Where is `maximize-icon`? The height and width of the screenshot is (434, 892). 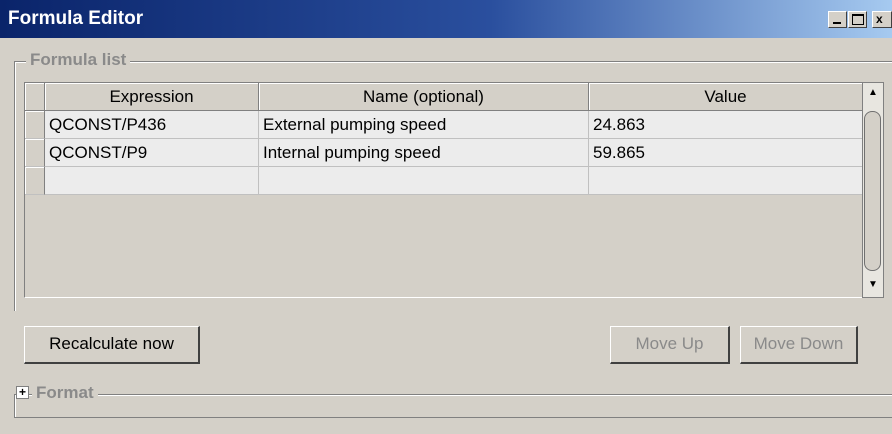
maximize-icon is located at coordinates (858, 19).